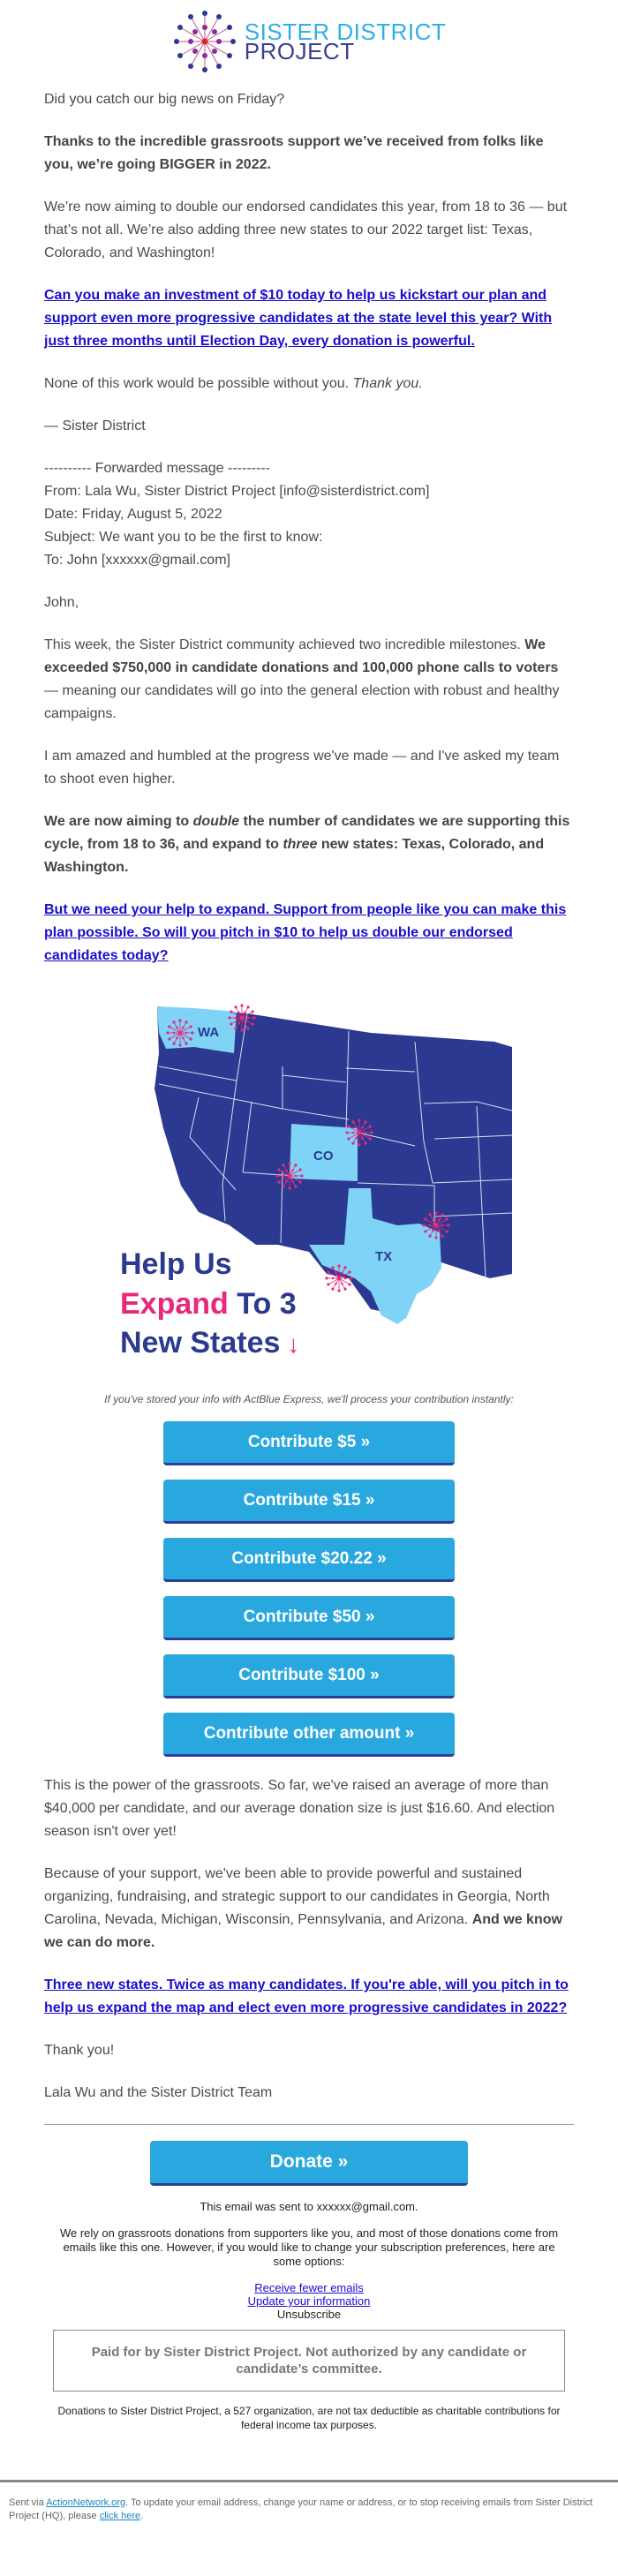 The width and height of the screenshot is (618, 2576). I want to click on unsubscribe-text: Unsubscribe, so click(309, 2315).